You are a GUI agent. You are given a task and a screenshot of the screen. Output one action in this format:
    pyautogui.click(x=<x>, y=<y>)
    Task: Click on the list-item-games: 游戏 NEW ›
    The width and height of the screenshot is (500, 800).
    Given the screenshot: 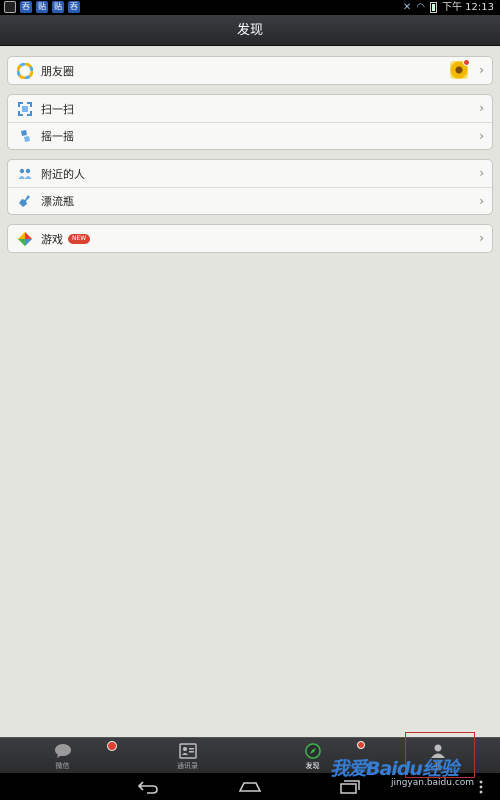 What is the action you would take?
    pyautogui.click(x=250, y=238)
    